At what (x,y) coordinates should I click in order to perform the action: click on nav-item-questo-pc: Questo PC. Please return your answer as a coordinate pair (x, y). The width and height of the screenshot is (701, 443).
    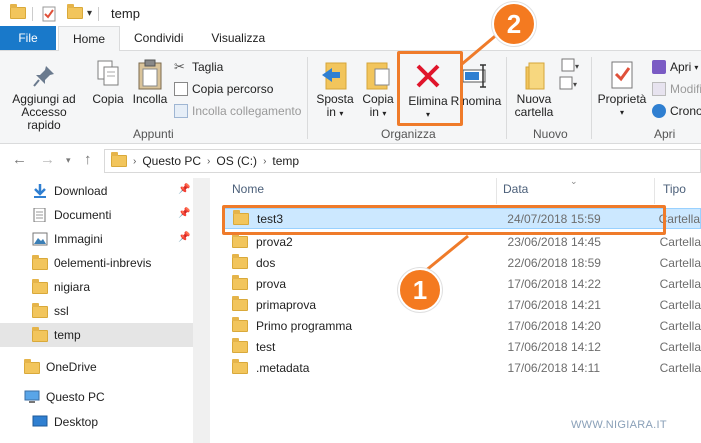
    Looking at the image, I should click on (96, 397).